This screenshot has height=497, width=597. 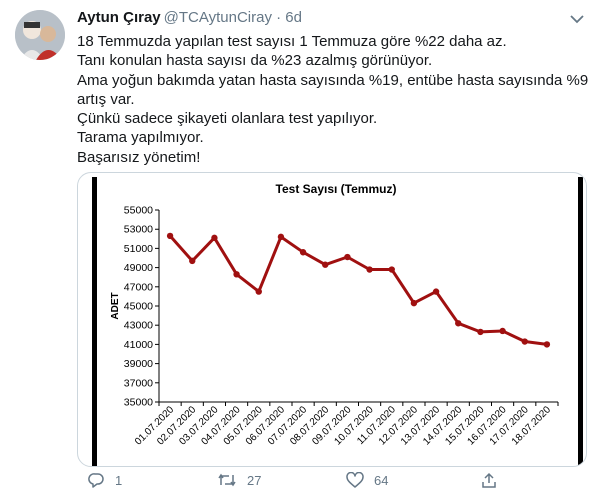 I want to click on tweet-actions: 1 27 64, so click(x=298, y=482).